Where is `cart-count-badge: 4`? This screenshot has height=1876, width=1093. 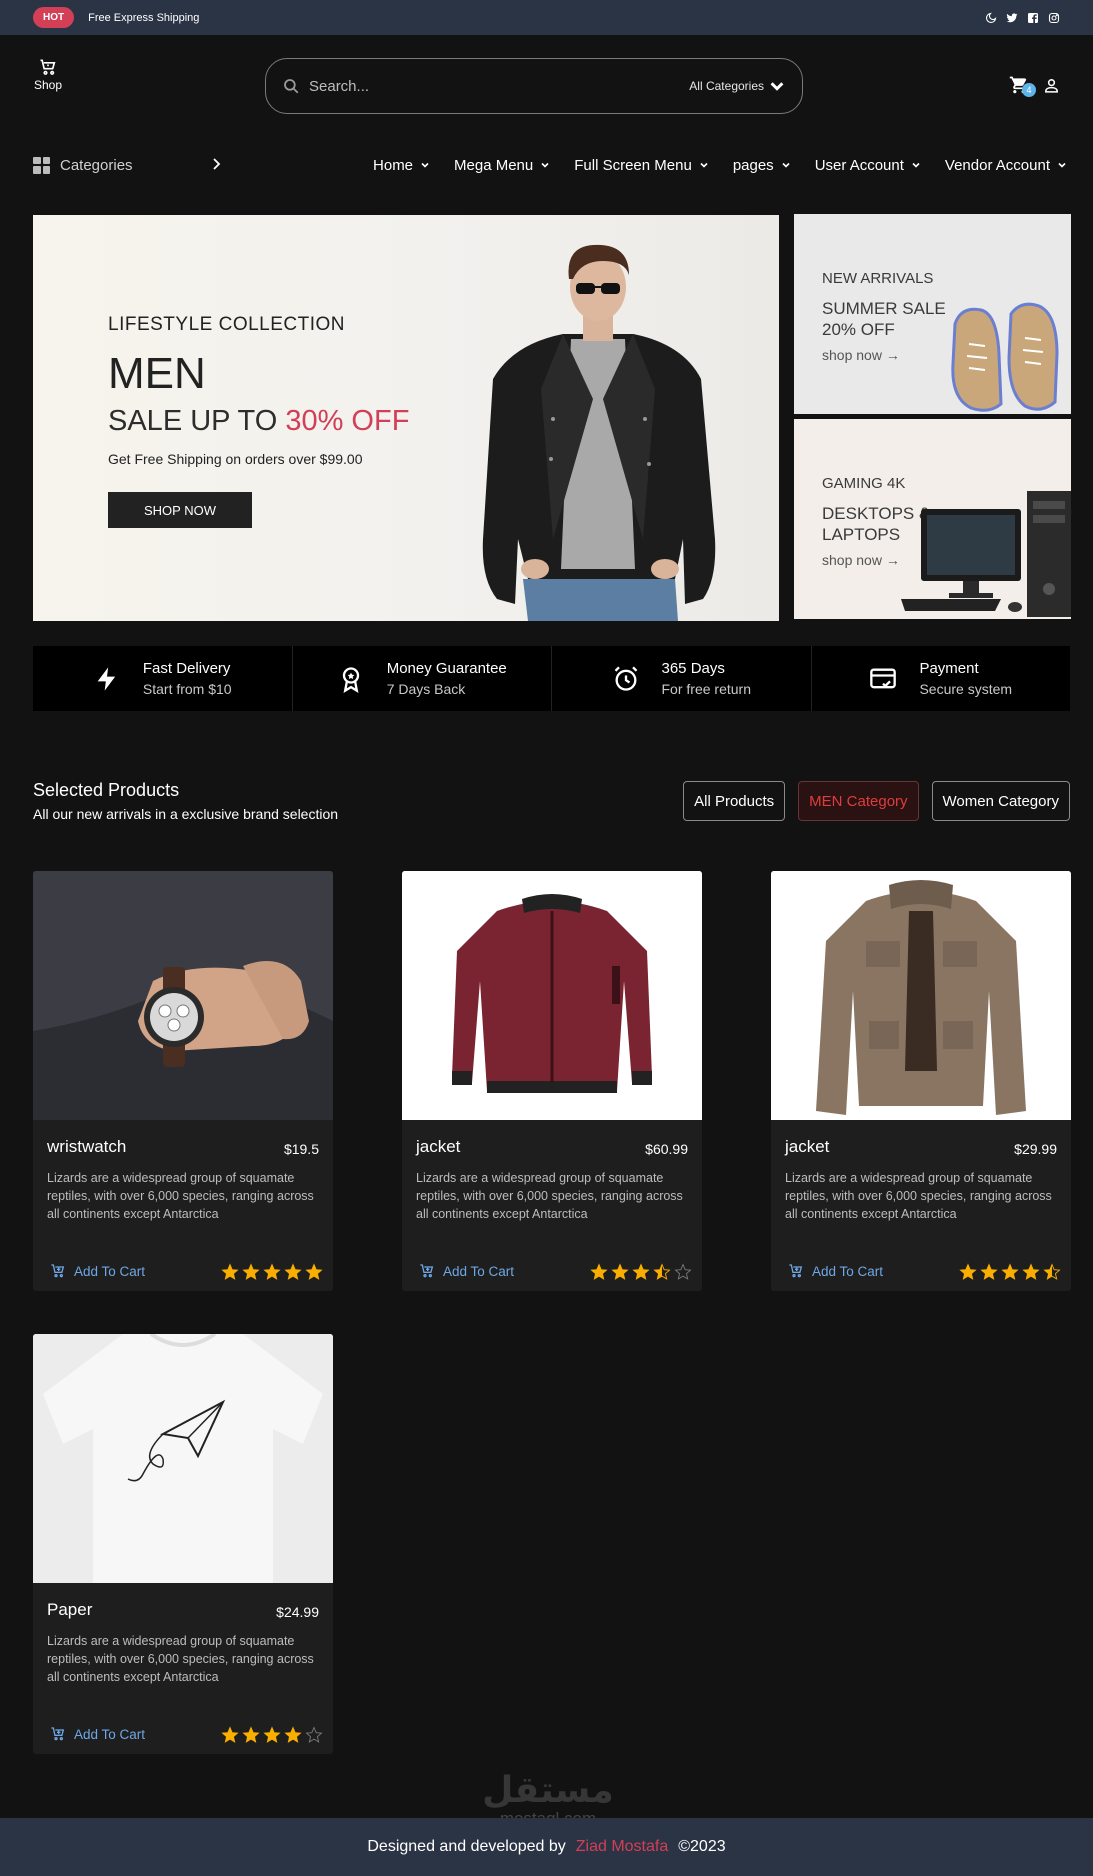 cart-count-badge: 4 is located at coordinates (1029, 90).